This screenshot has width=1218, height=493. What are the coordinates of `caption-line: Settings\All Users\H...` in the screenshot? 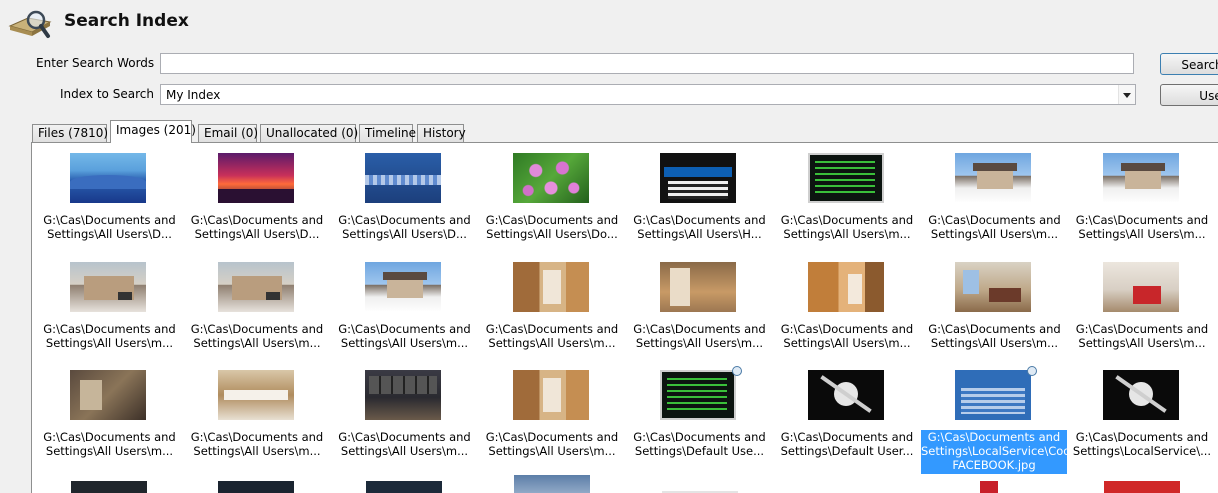 It's located at (699, 234).